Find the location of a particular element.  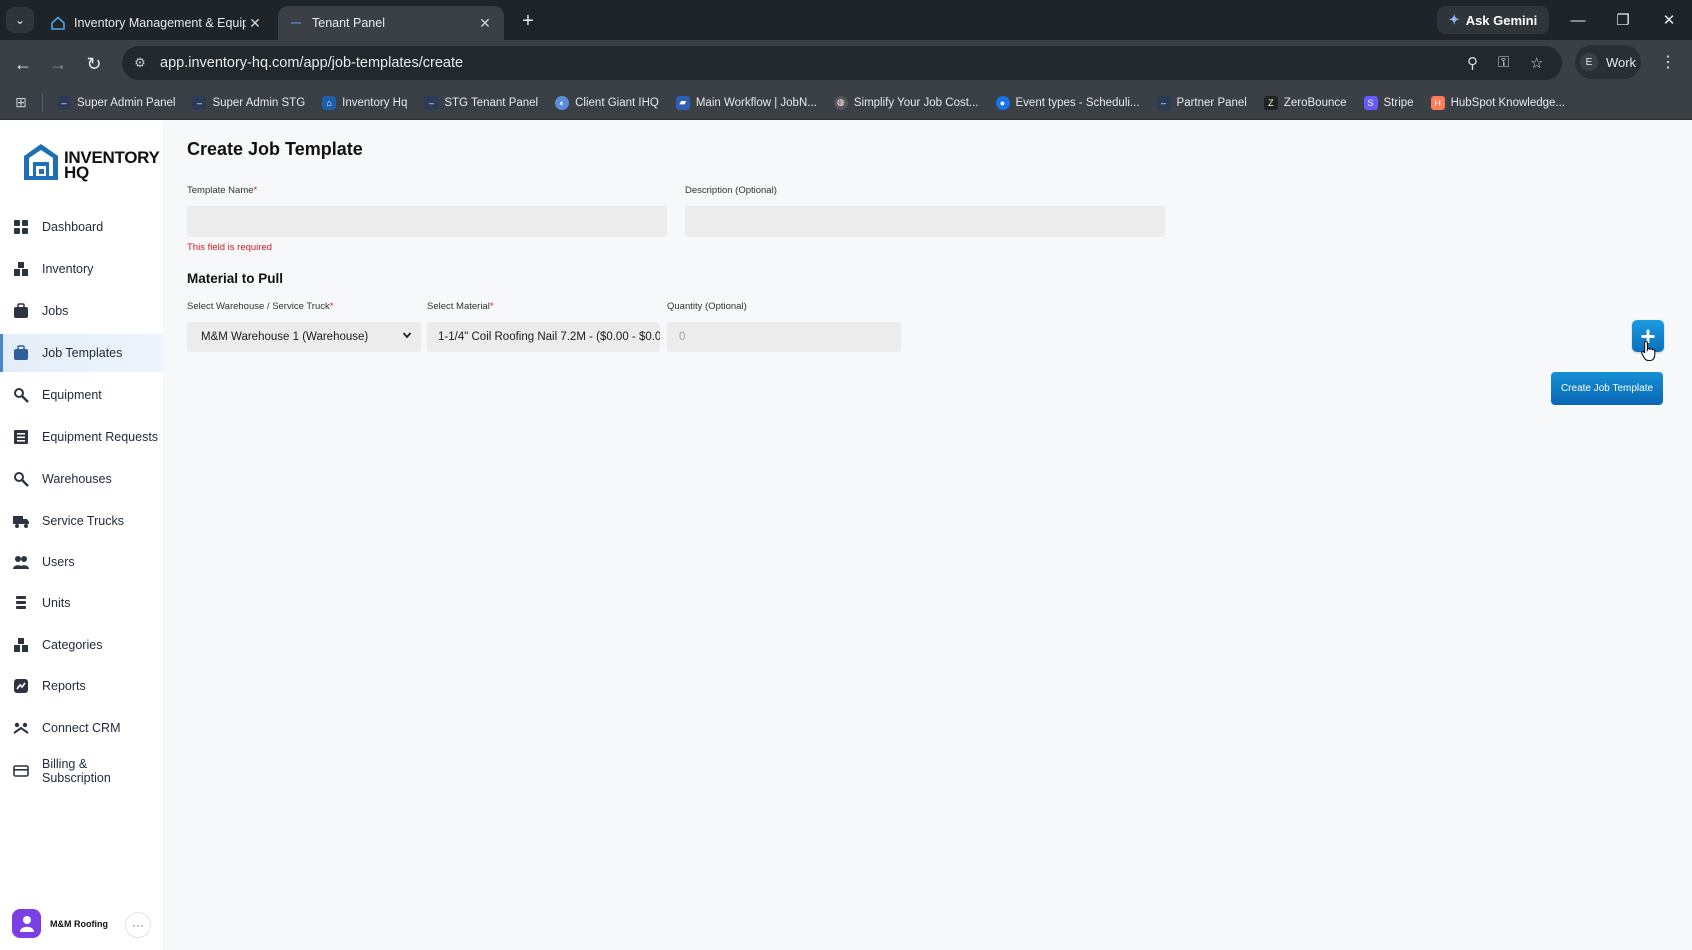

reload-icon: ↻ is located at coordinates (94, 64).